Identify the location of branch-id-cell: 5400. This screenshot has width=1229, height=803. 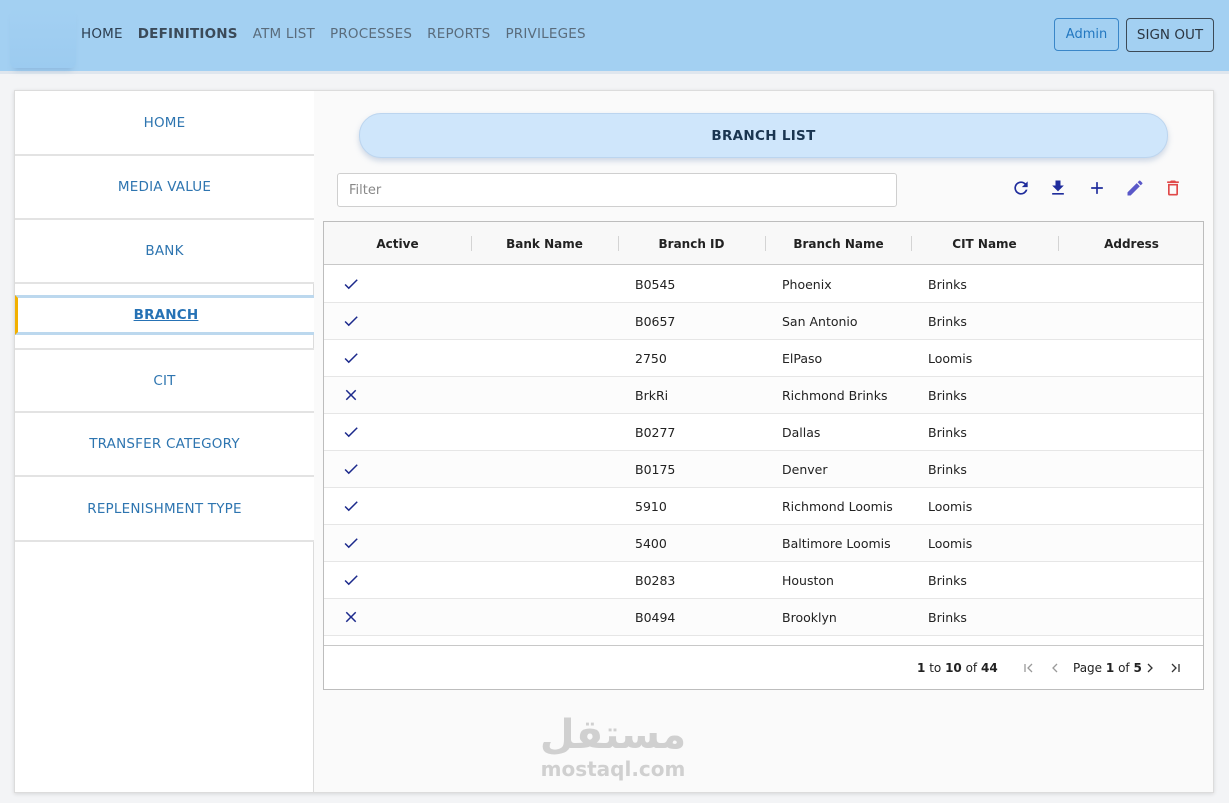
(651, 543).